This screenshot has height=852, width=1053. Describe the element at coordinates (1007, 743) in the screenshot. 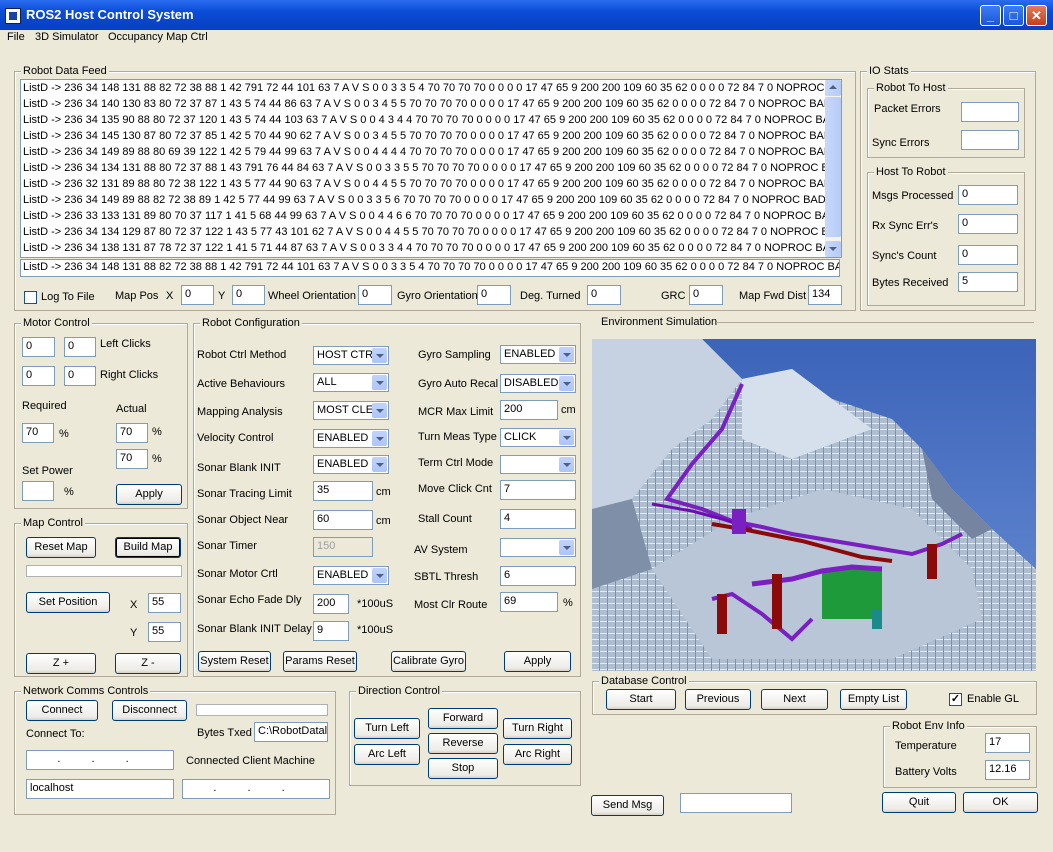

I see `temperature-field: 17` at that location.